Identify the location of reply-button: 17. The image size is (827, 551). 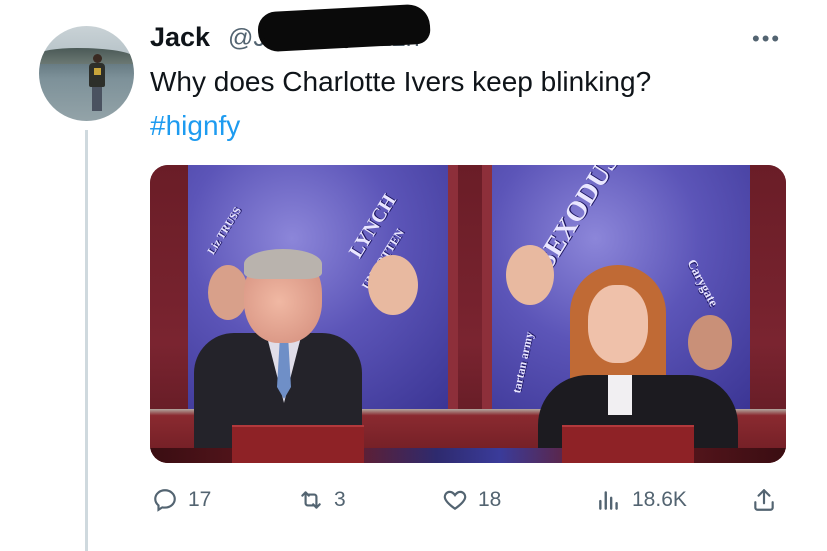
(181, 500).